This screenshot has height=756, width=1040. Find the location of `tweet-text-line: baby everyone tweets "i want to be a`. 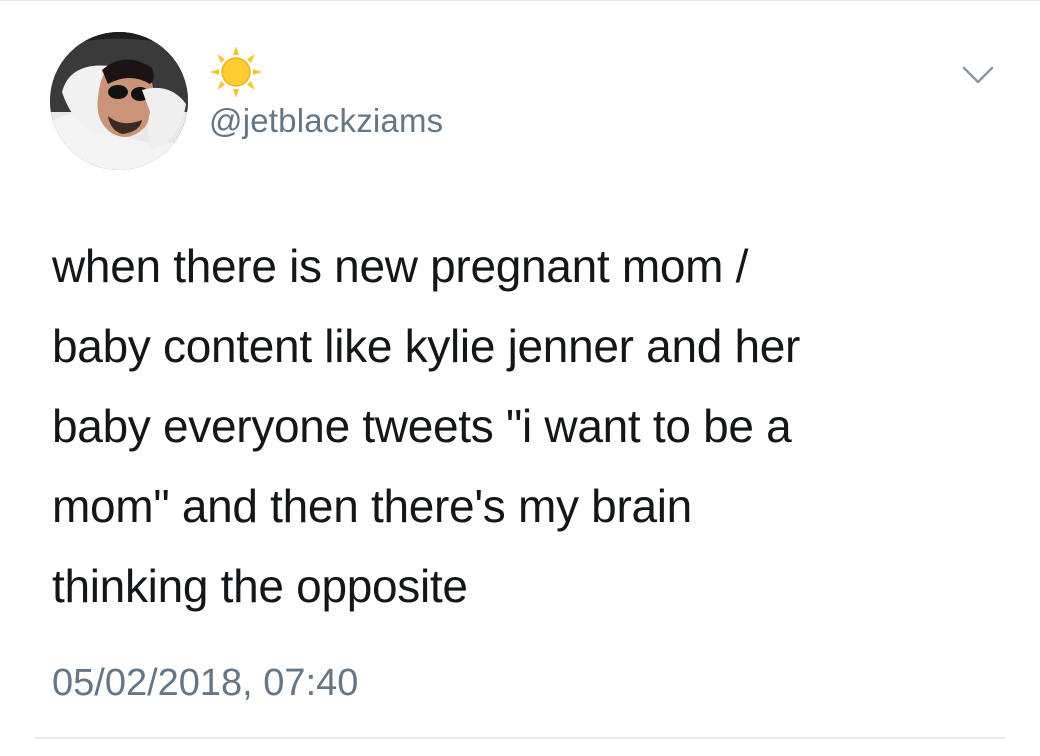

tweet-text-line: baby everyone tweets "i want to be a is located at coordinates (422, 426).